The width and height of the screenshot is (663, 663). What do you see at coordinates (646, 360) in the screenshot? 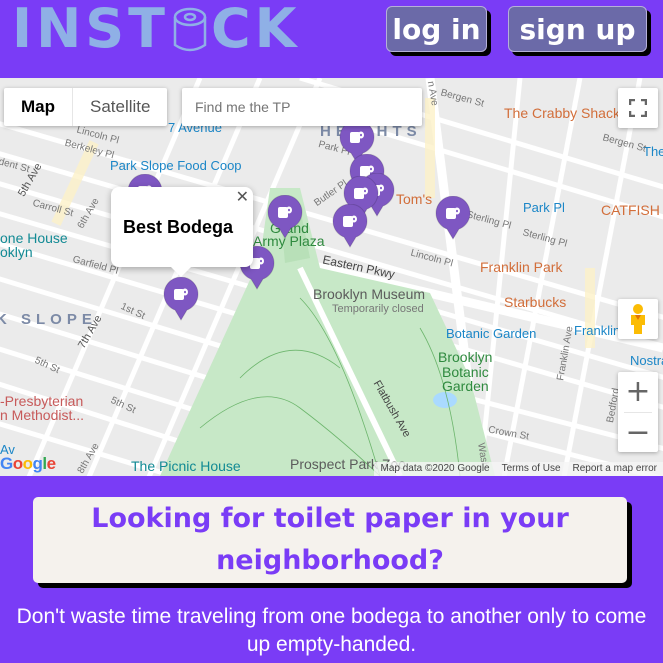
I see `station-nostrand: Nostra` at bounding box center [646, 360].